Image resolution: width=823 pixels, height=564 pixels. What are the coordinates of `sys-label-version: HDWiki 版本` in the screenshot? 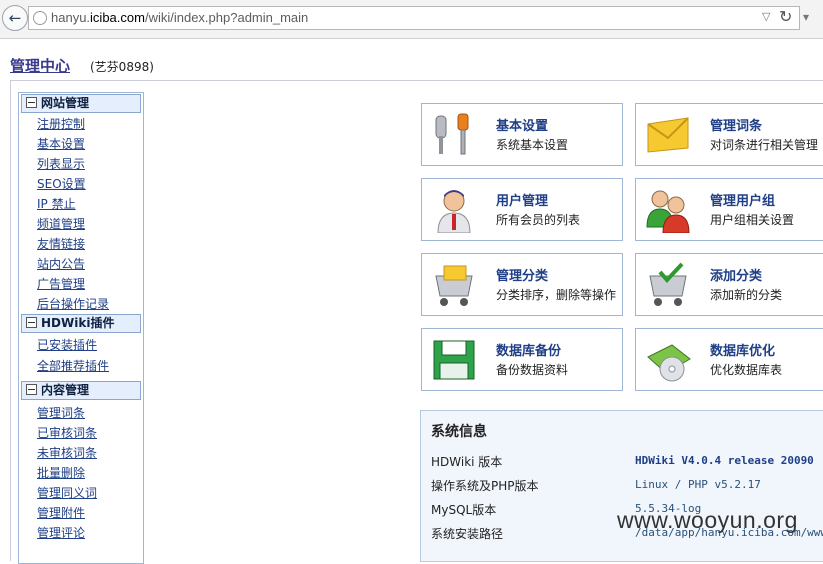 It's located at (467, 462).